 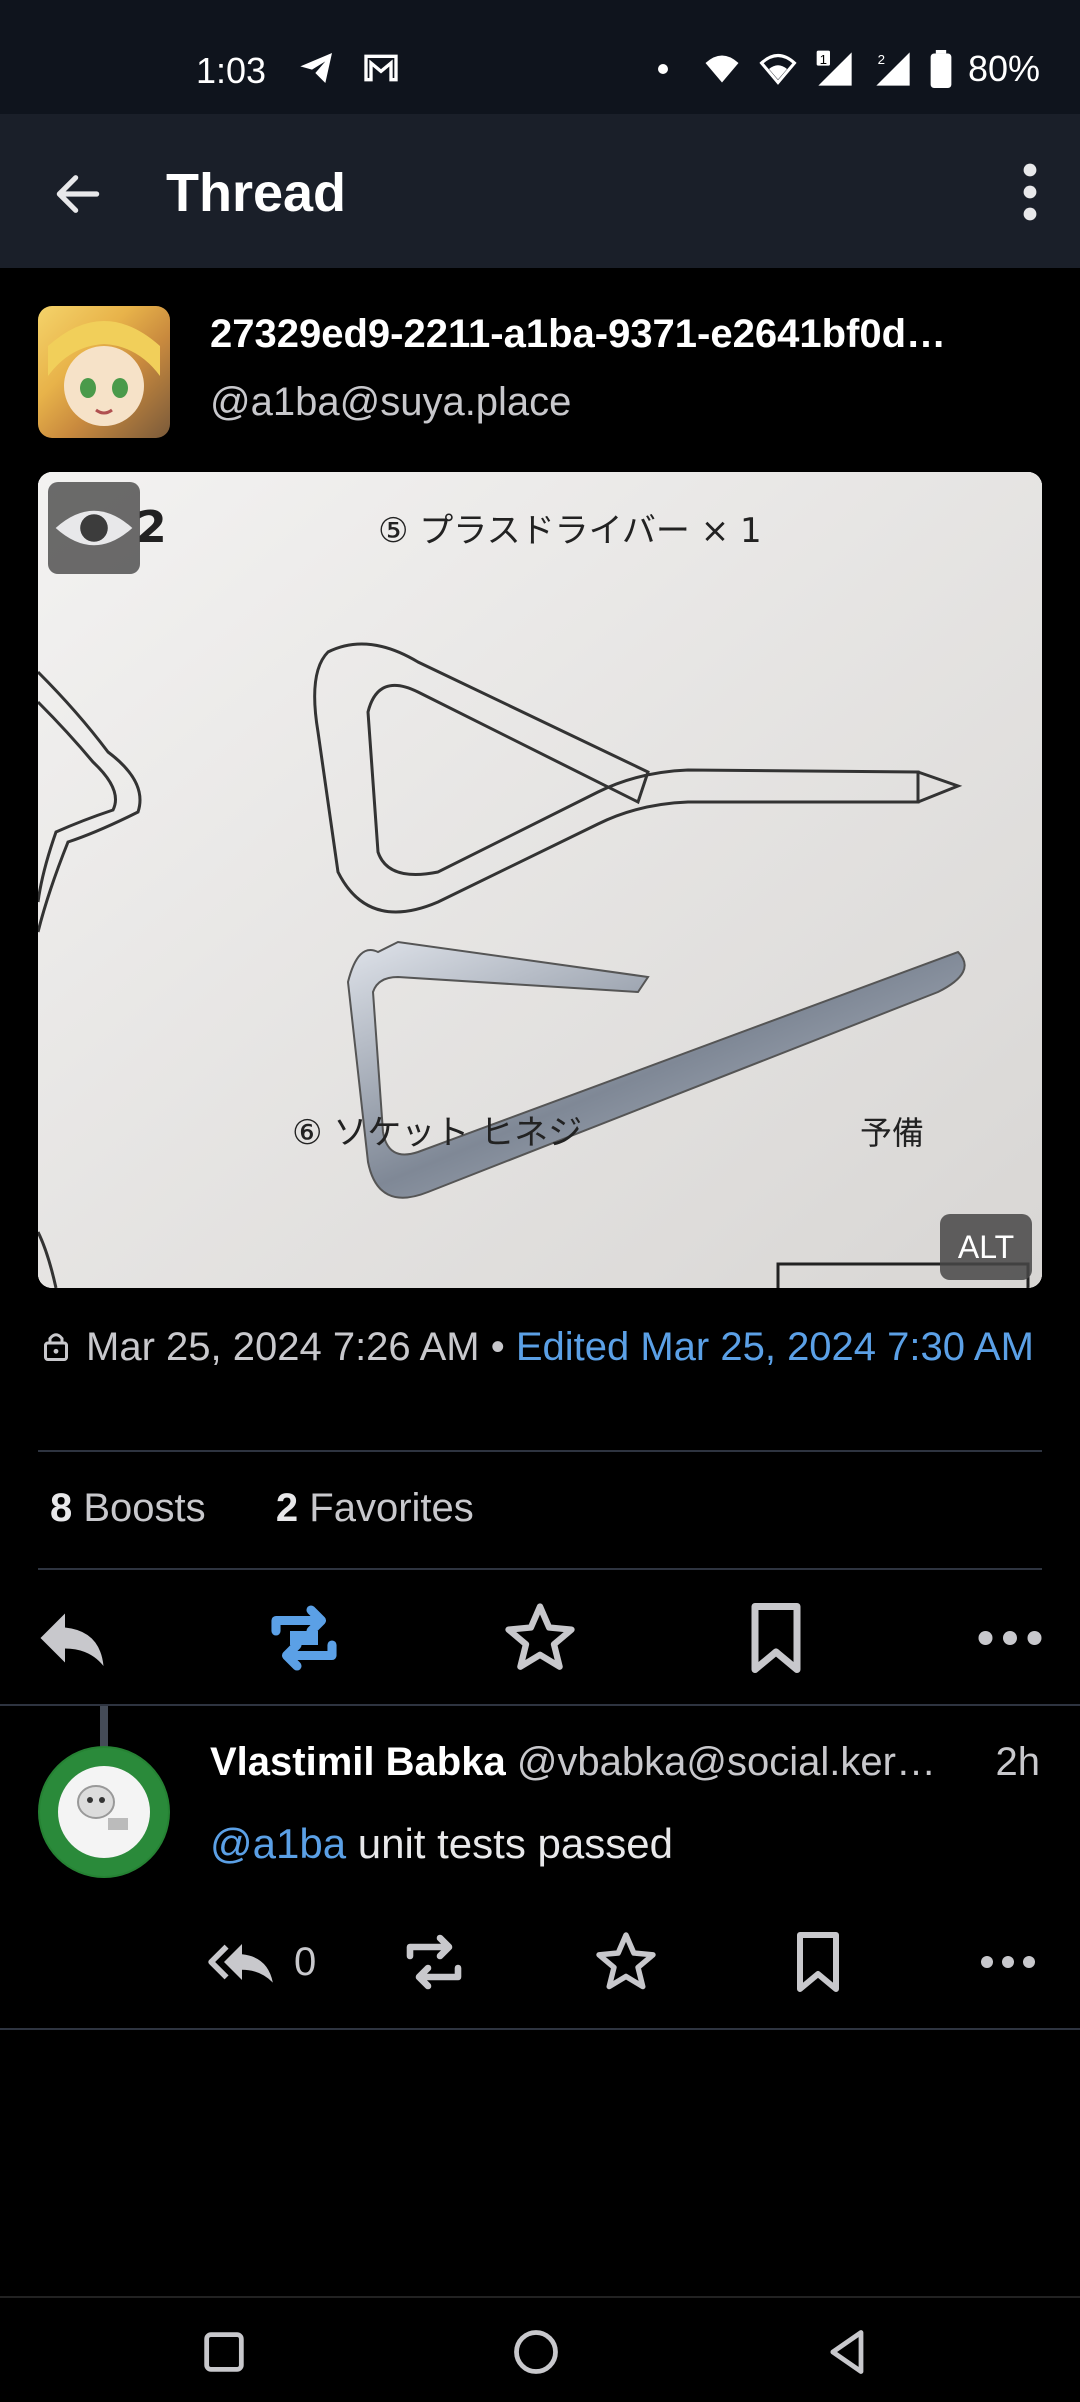 I want to click on system-back-button, so click(x=848, y=2352).